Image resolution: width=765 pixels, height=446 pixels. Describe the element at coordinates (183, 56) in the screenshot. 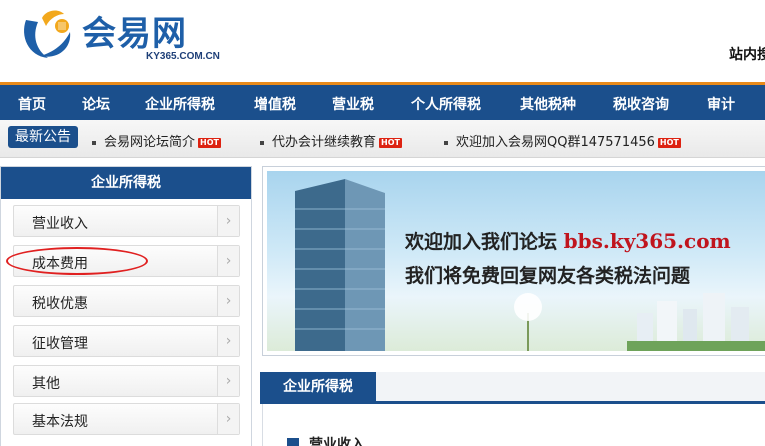

I see `logo-domain: KY365.COM.CN` at that location.